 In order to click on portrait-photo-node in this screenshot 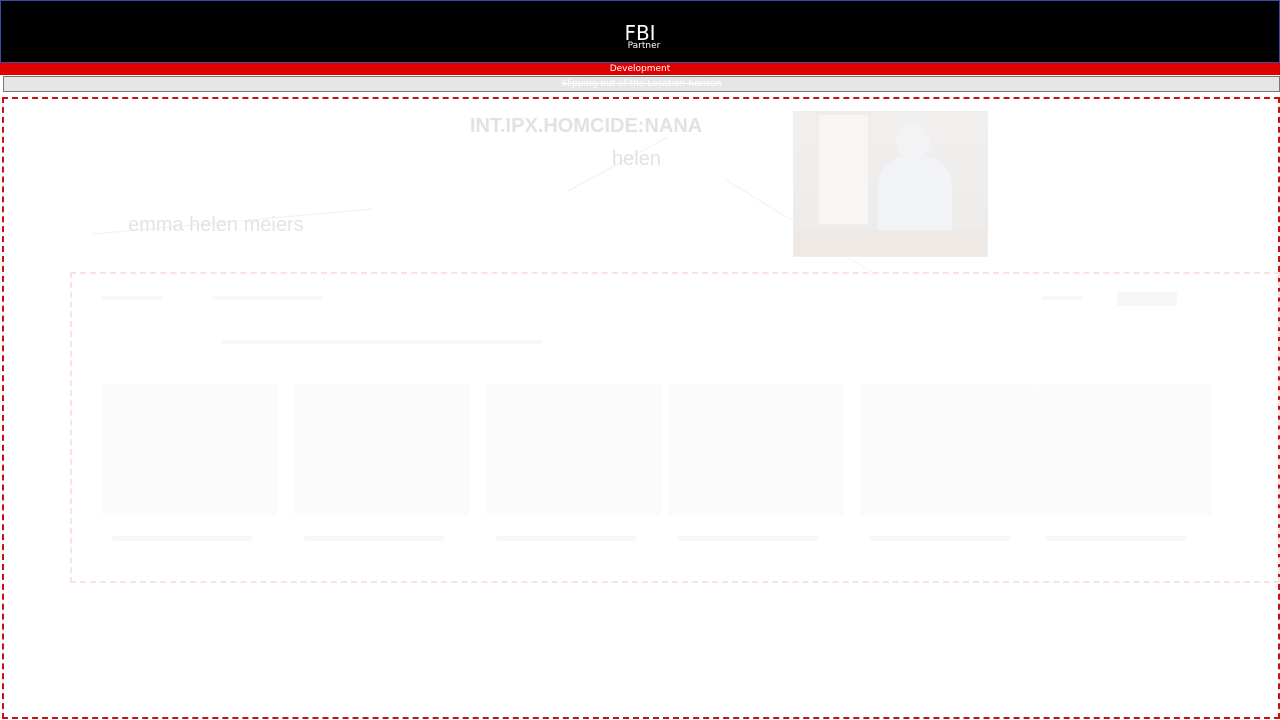, I will do `click(890, 184)`.